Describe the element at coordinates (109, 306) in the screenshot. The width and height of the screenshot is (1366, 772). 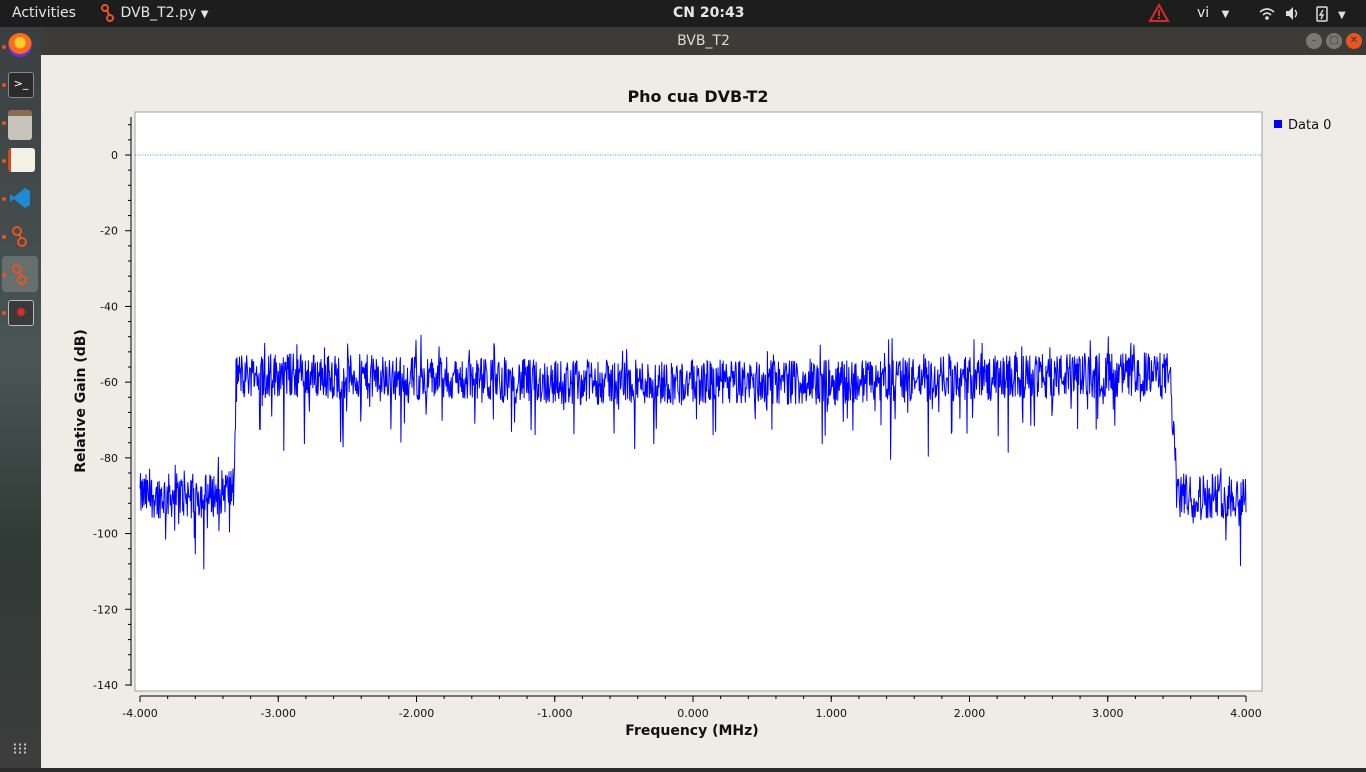
I see `y-tick-label: -40` at that location.